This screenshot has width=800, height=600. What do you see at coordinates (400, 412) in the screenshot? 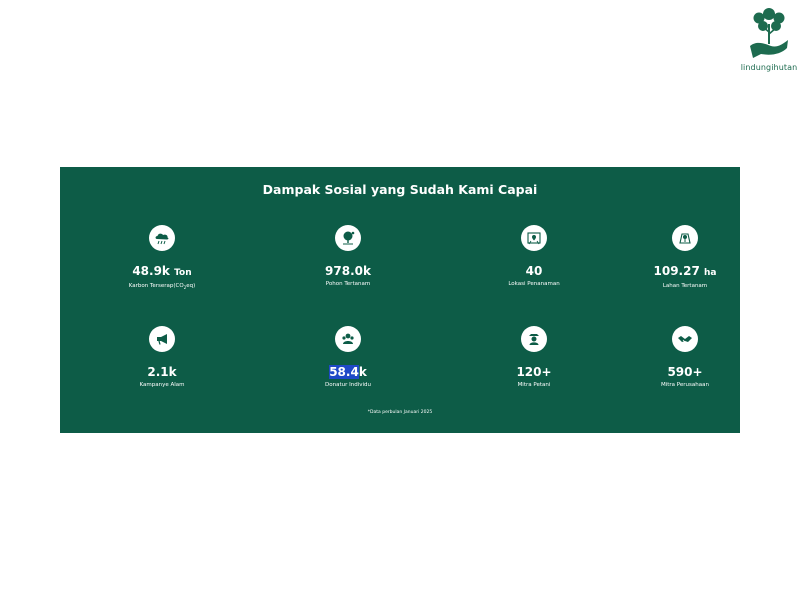
I see `data-note: *Data perbulan Januari 2025` at bounding box center [400, 412].